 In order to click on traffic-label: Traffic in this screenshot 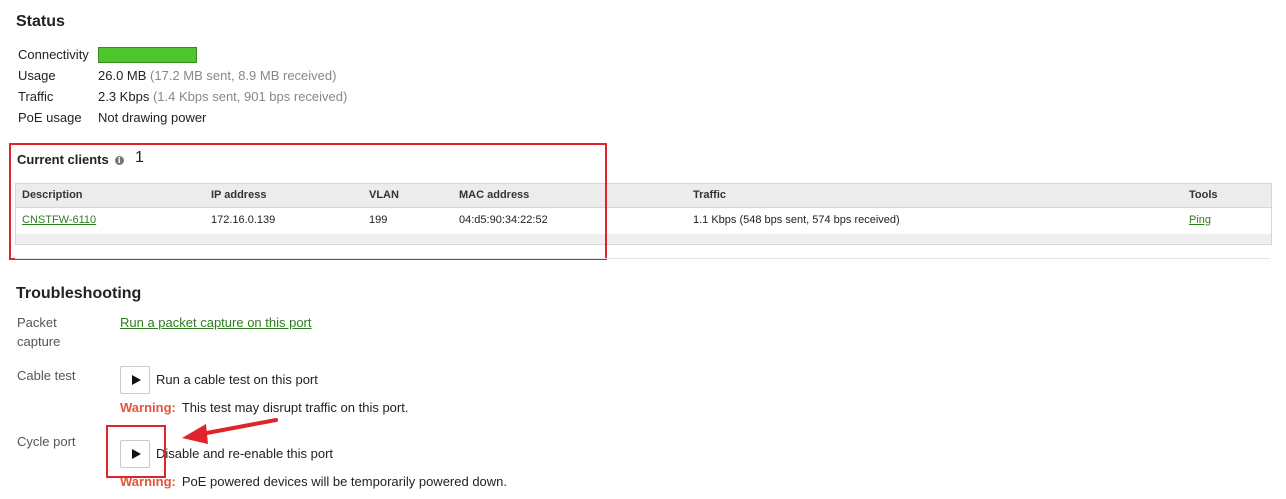, I will do `click(36, 96)`.